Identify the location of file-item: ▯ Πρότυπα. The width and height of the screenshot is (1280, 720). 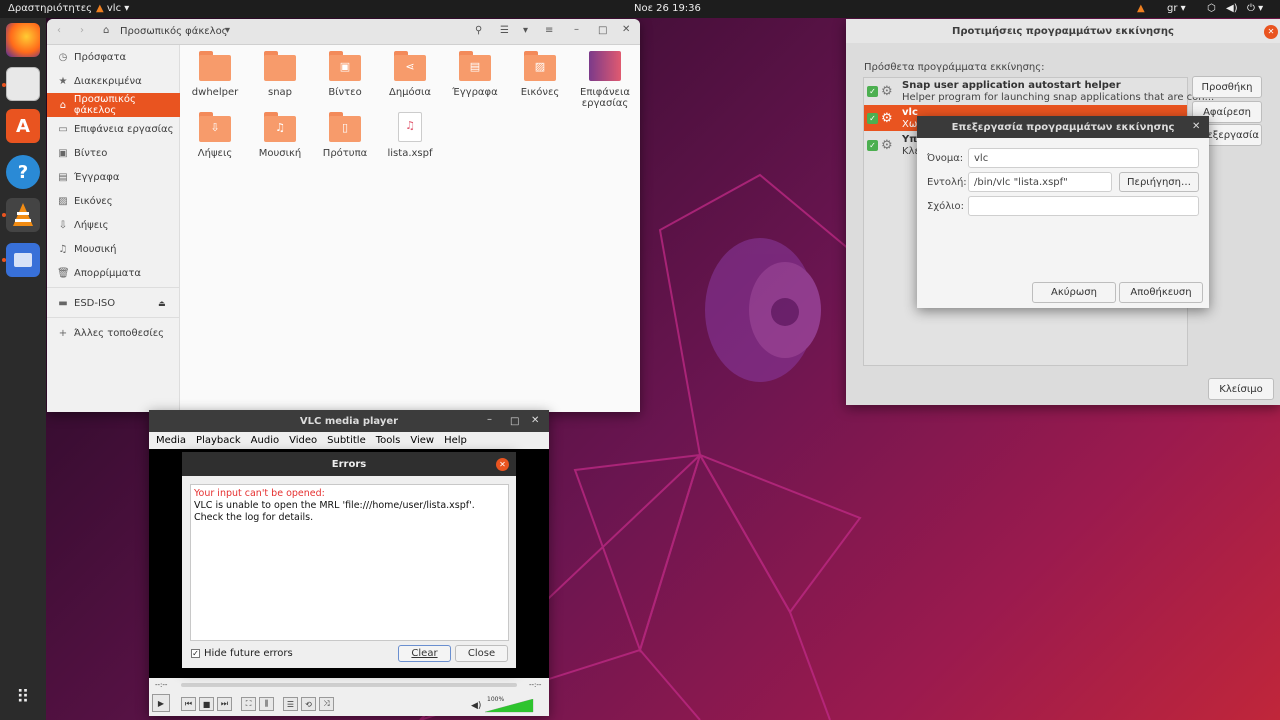
(345, 135).